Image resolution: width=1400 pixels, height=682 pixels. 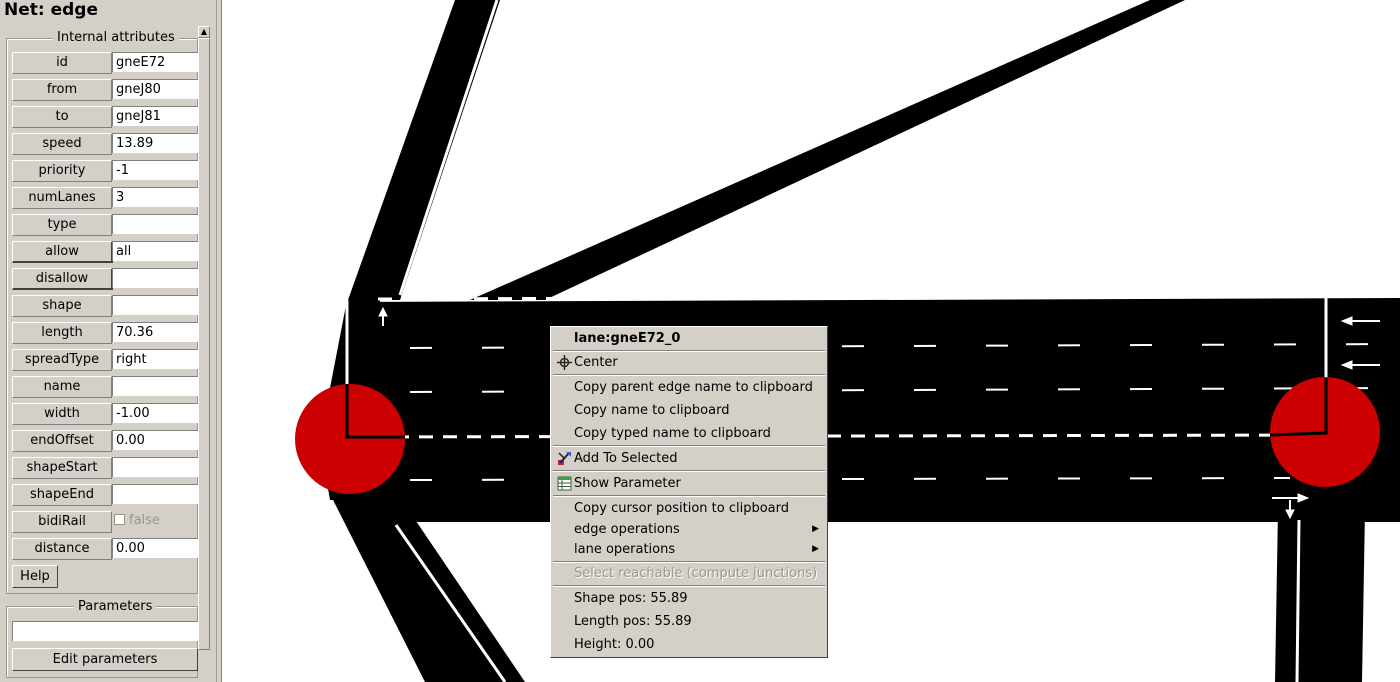 What do you see at coordinates (62, 387) in the screenshot?
I see `attribute-name-button: name` at bounding box center [62, 387].